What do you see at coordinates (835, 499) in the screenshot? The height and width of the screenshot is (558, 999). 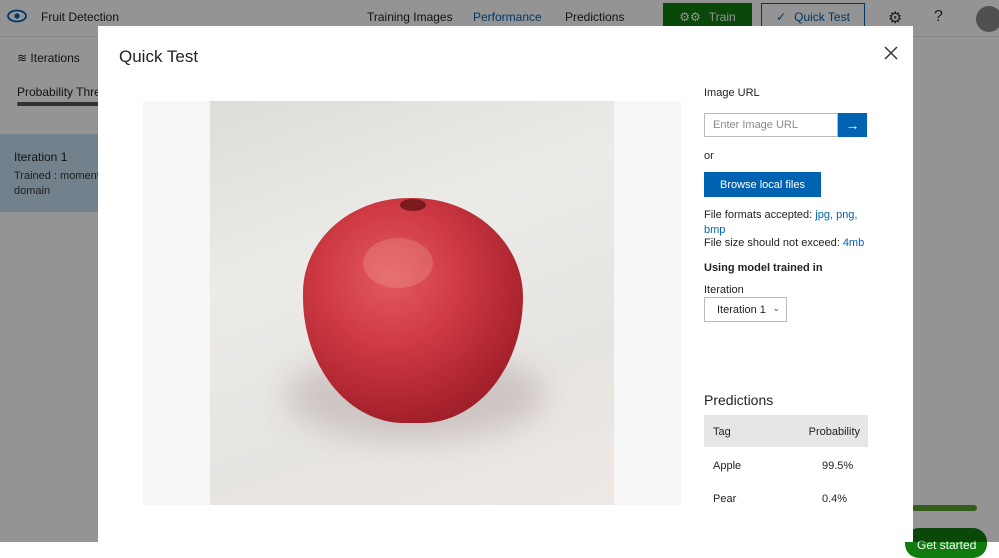 I see `prediction-probability: 0.4%` at bounding box center [835, 499].